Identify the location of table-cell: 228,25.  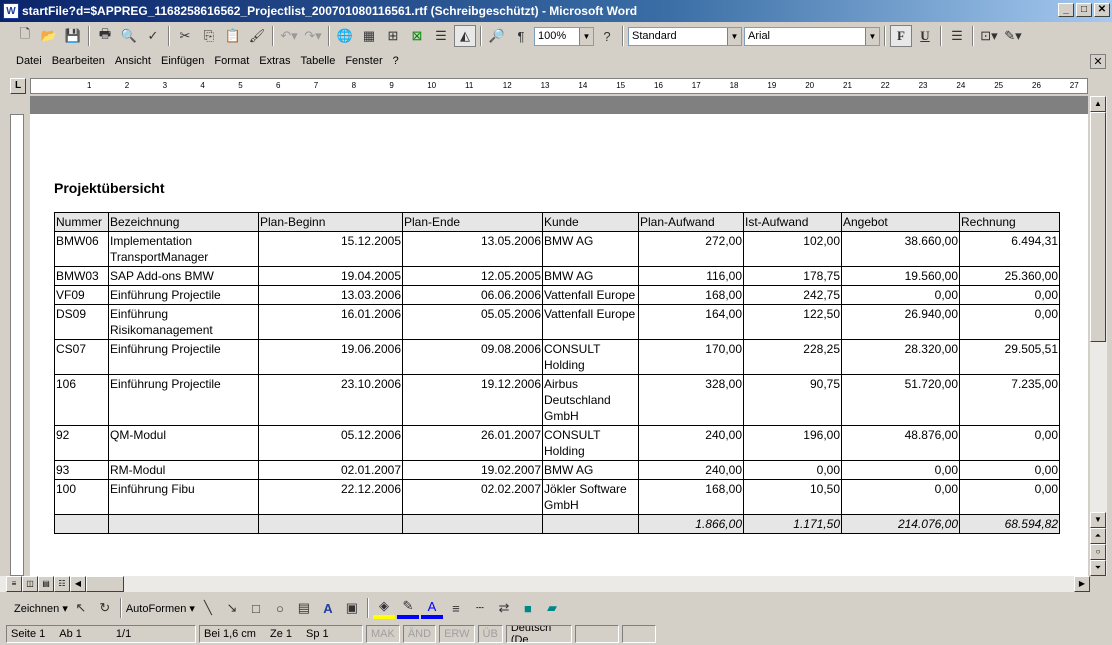
(792, 357).